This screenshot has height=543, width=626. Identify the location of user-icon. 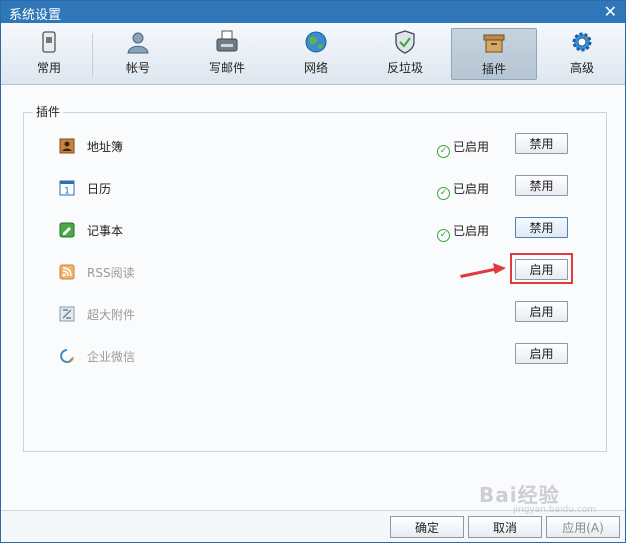
(138, 43).